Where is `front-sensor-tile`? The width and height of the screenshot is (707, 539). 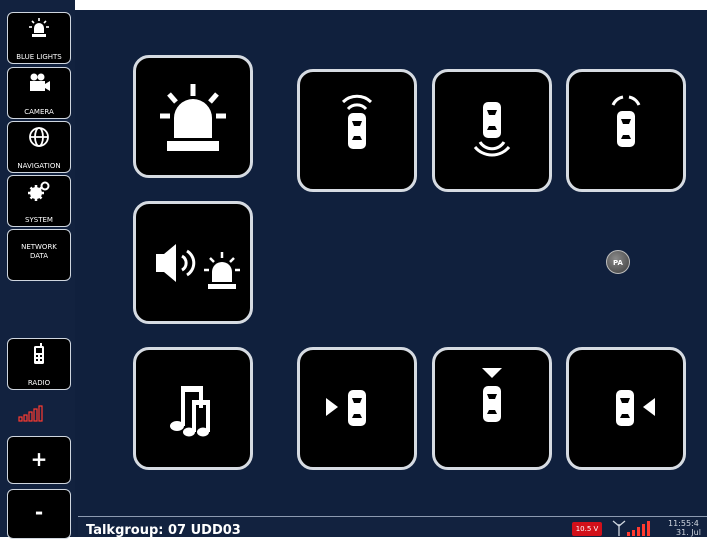
front-sensor-tile is located at coordinates (357, 130).